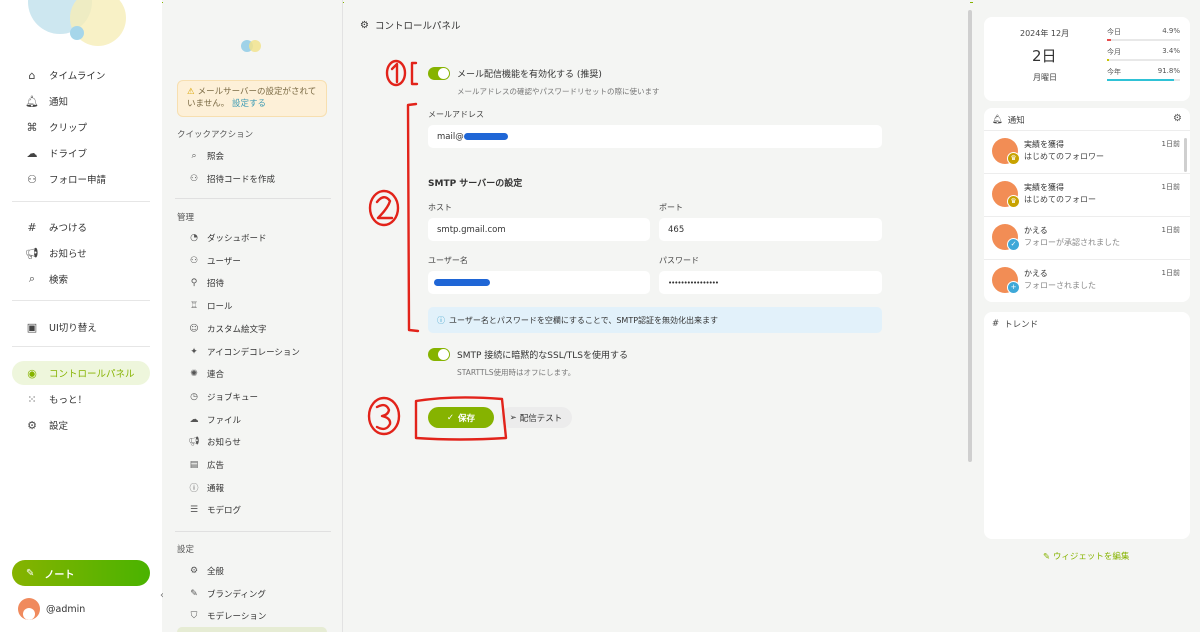  What do you see at coordinates (997, 120) in the screenshot?
I see `bell-icon: 🔔︎` at bounding box center [997, 120].